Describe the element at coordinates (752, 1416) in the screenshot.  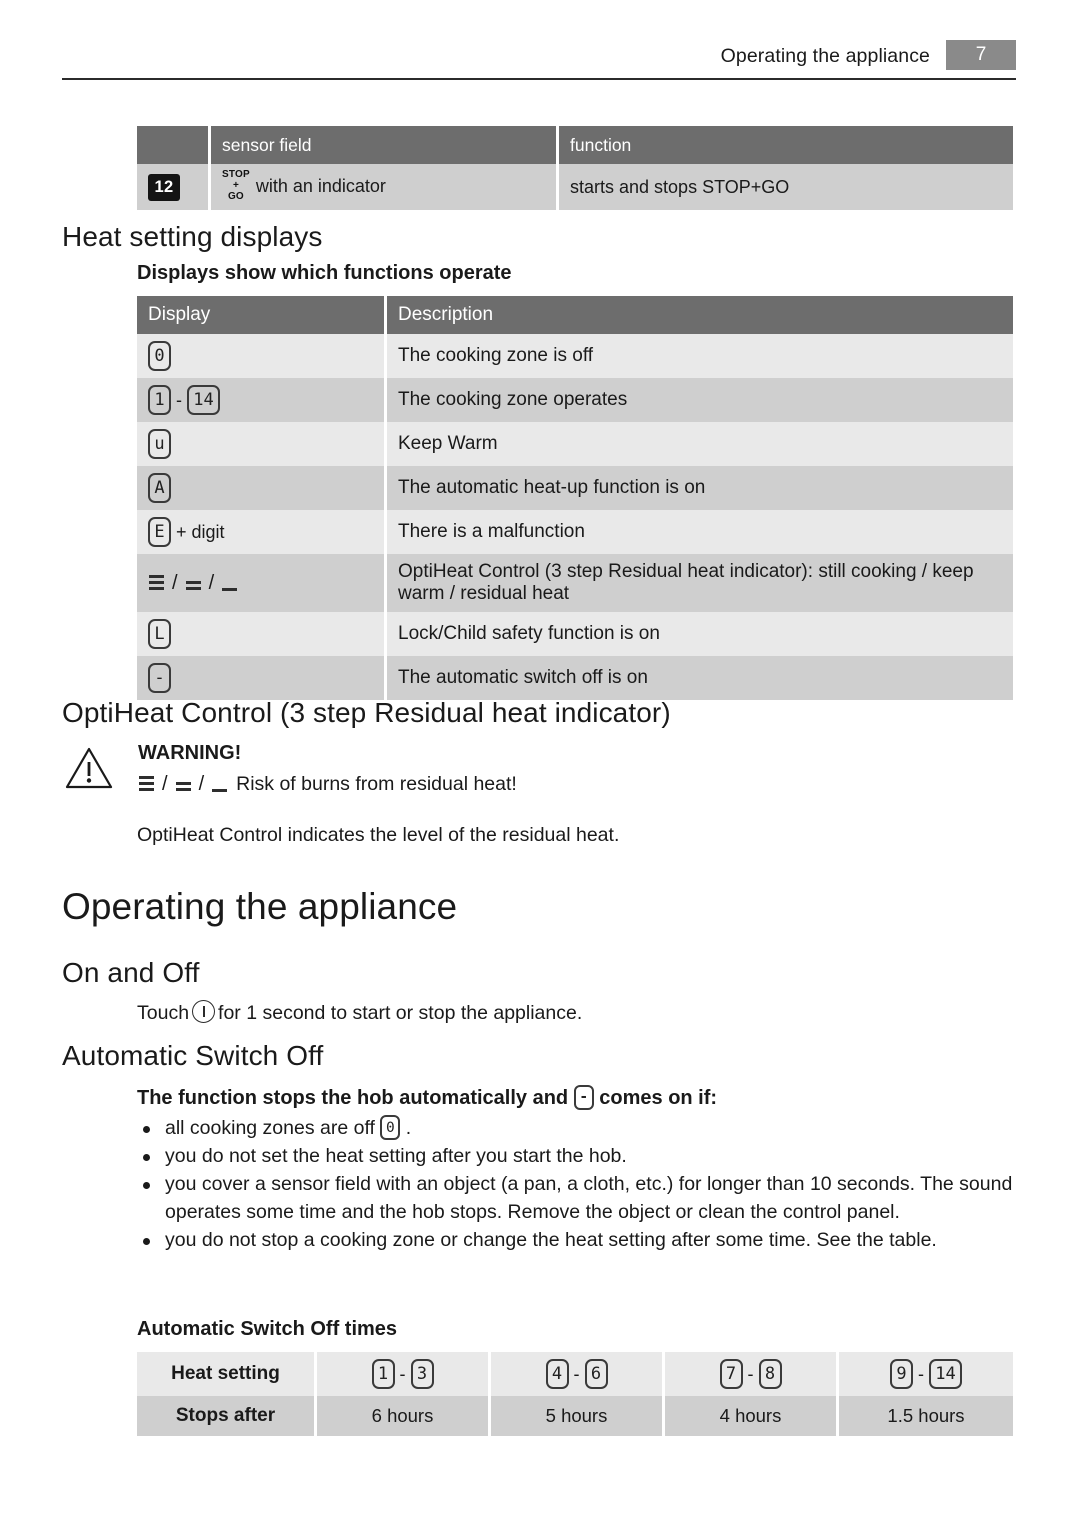
I see `stops-after-cell: 4 hours` at that location.